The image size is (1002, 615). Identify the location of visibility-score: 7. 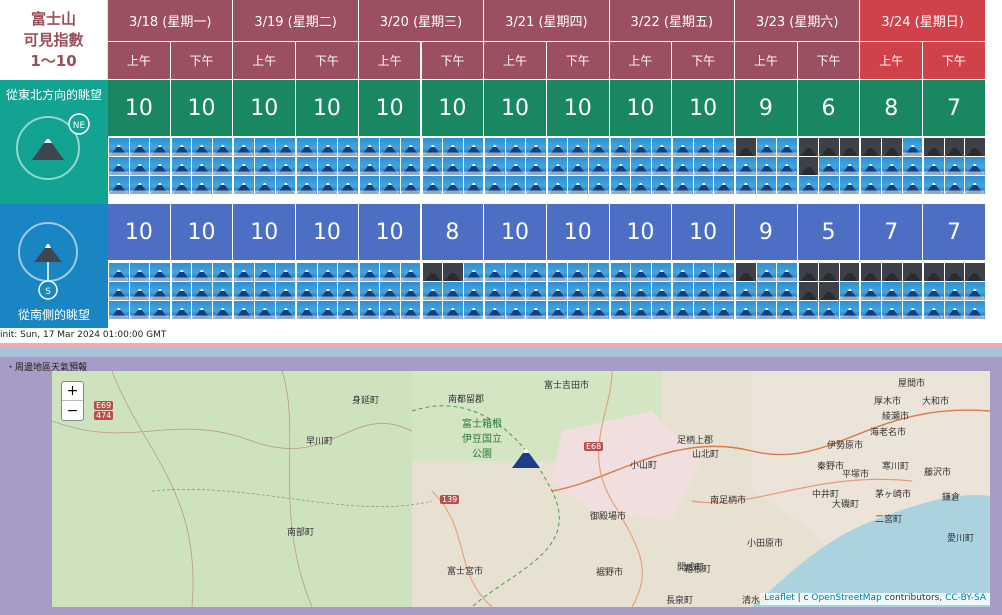
(892, 232).